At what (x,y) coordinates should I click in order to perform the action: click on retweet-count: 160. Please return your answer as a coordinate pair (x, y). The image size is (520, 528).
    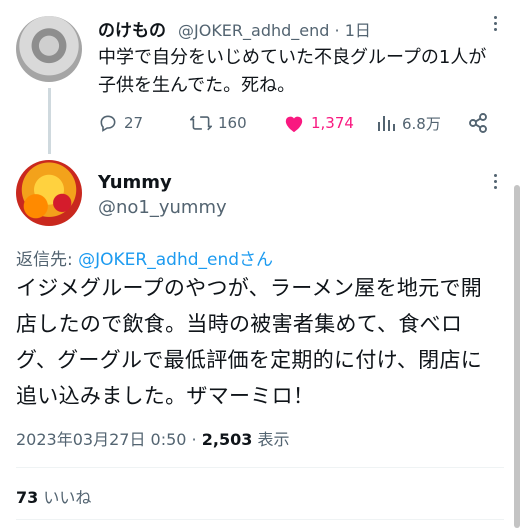
    Looking at the image, I should click on (232, 123).